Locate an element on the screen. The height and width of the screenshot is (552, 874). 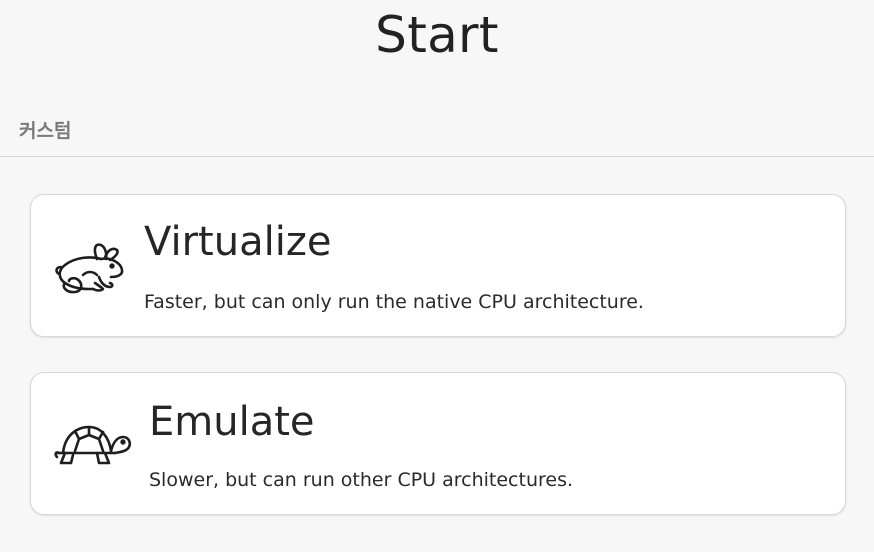
divider is located at coordinates (437, 156).